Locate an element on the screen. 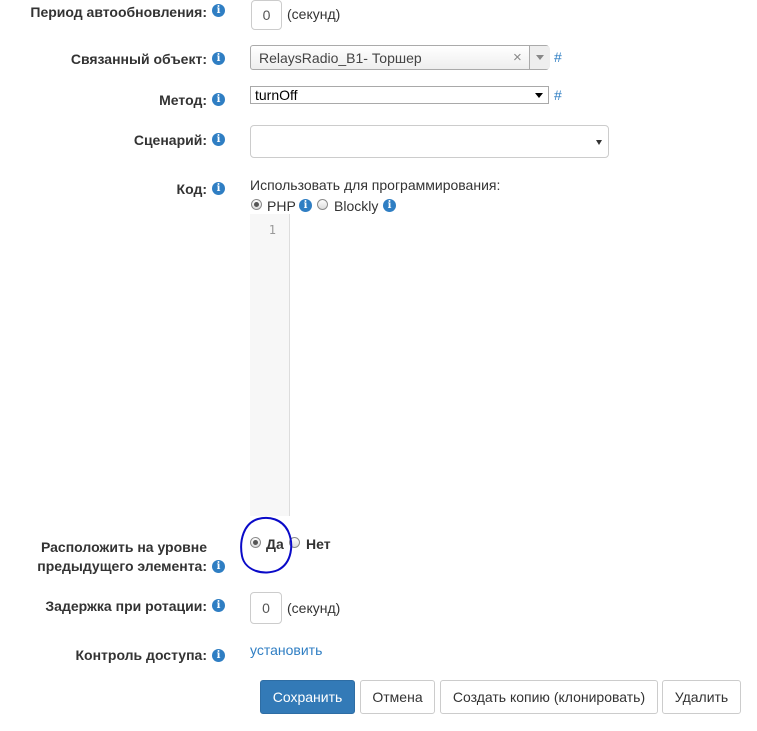 This screenshot has width=757, height=731. annotation-circle is located at coordinates (266, 545).